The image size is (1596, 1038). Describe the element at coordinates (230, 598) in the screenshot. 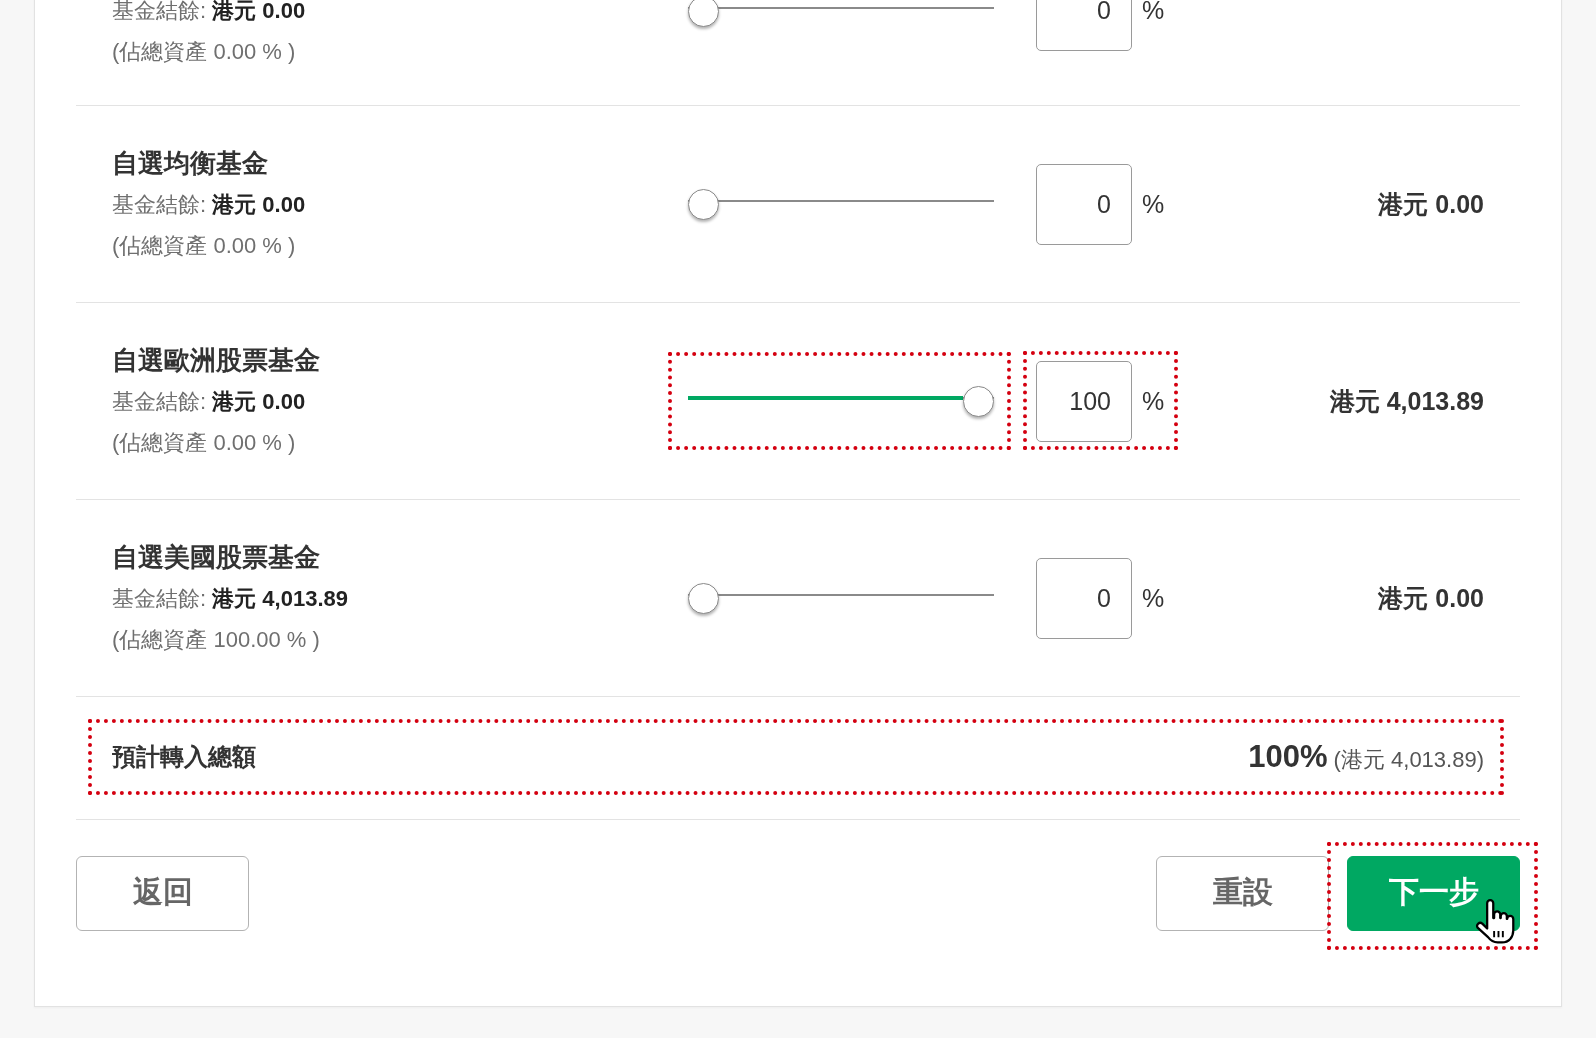

I see `fund-balance: 基金結餘: 港元 4,013.89` at that location.